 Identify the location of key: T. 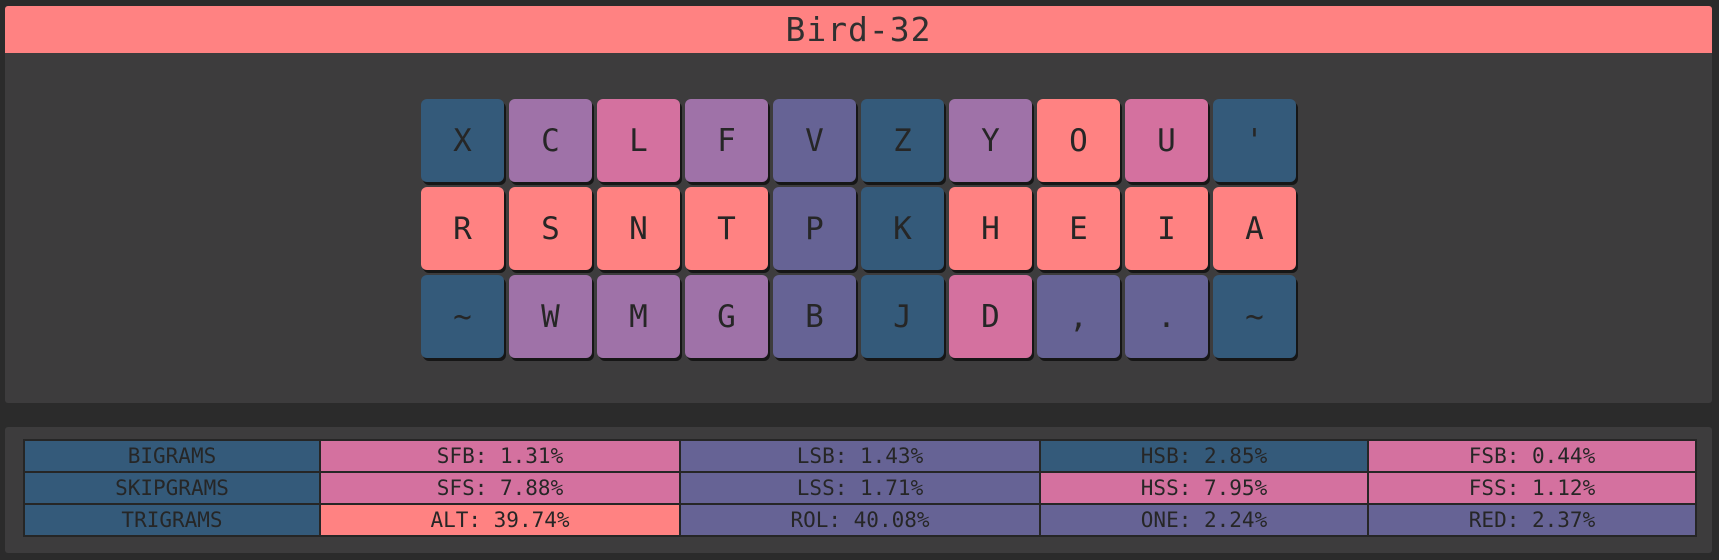
(726, 228).